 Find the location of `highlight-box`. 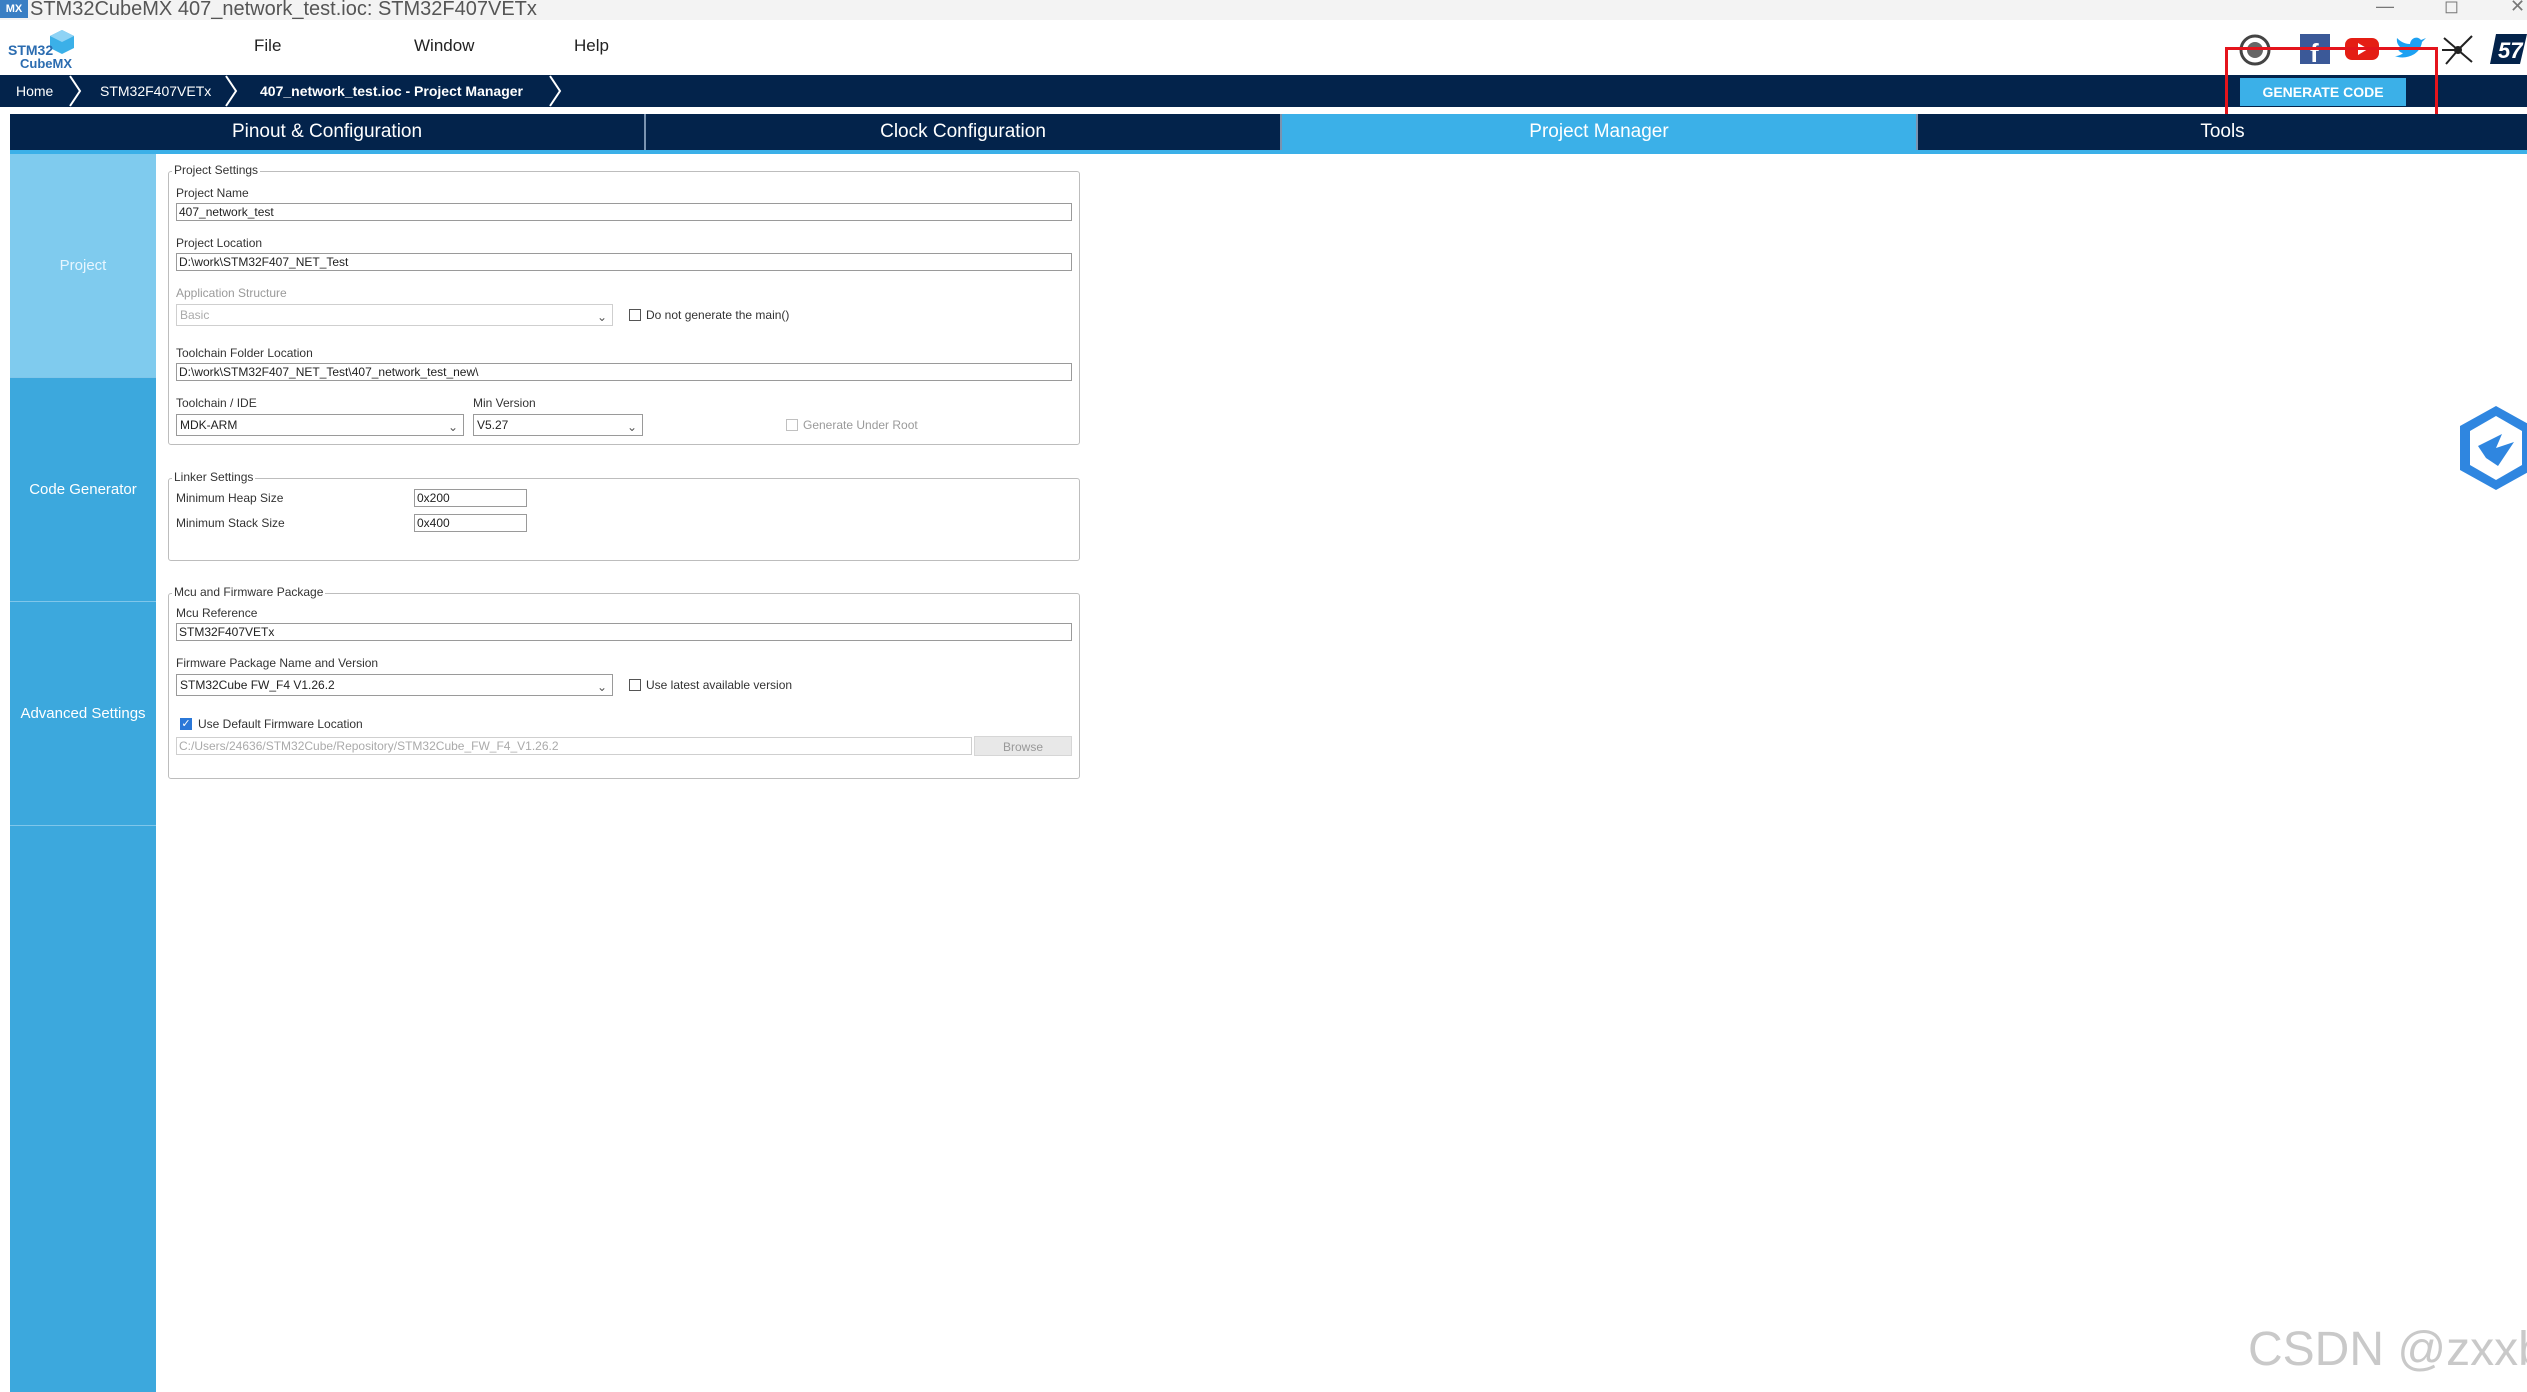

highlight-box is located at coordinates (2331, 82).